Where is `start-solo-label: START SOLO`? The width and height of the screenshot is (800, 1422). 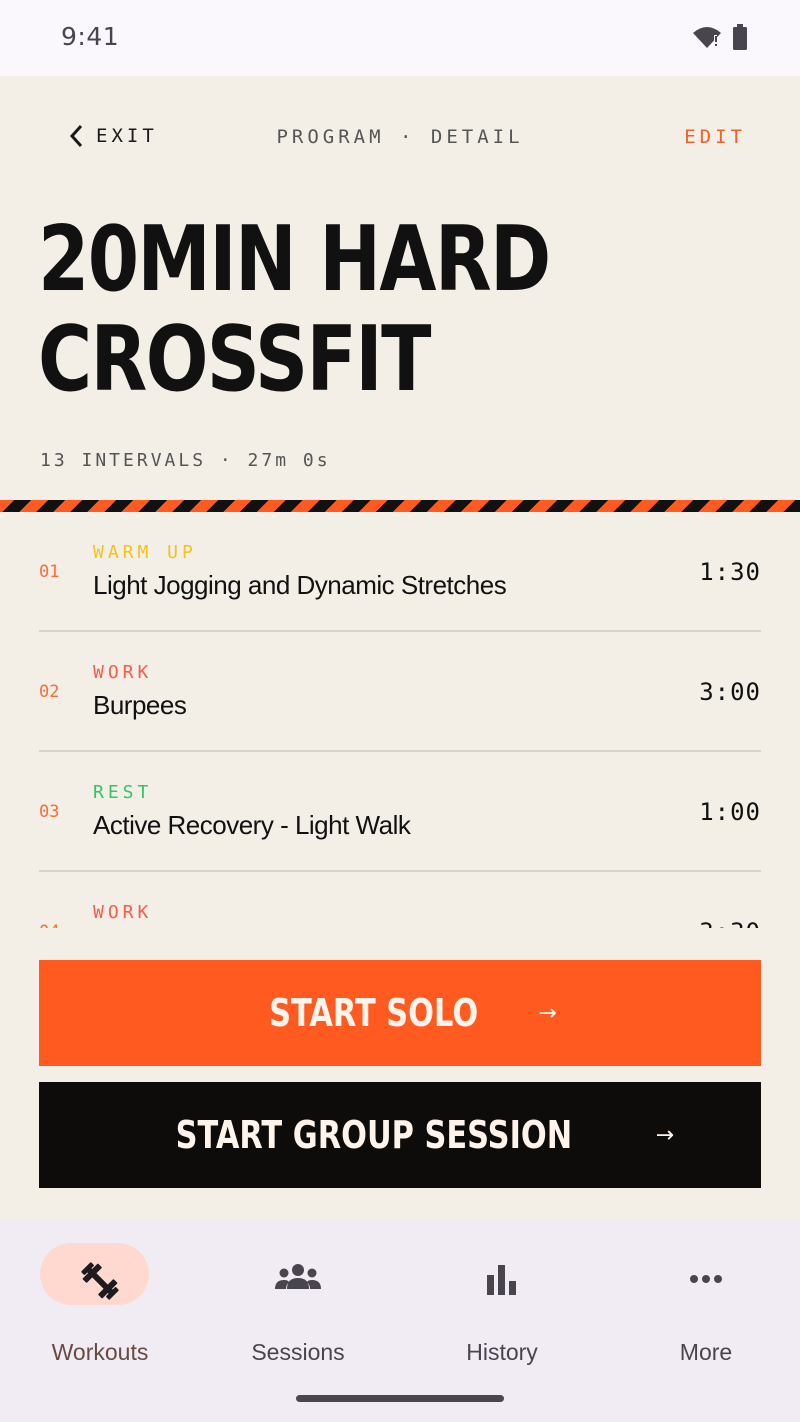 start-solo-label: START SOLO is located at coordinates (374, 1013).